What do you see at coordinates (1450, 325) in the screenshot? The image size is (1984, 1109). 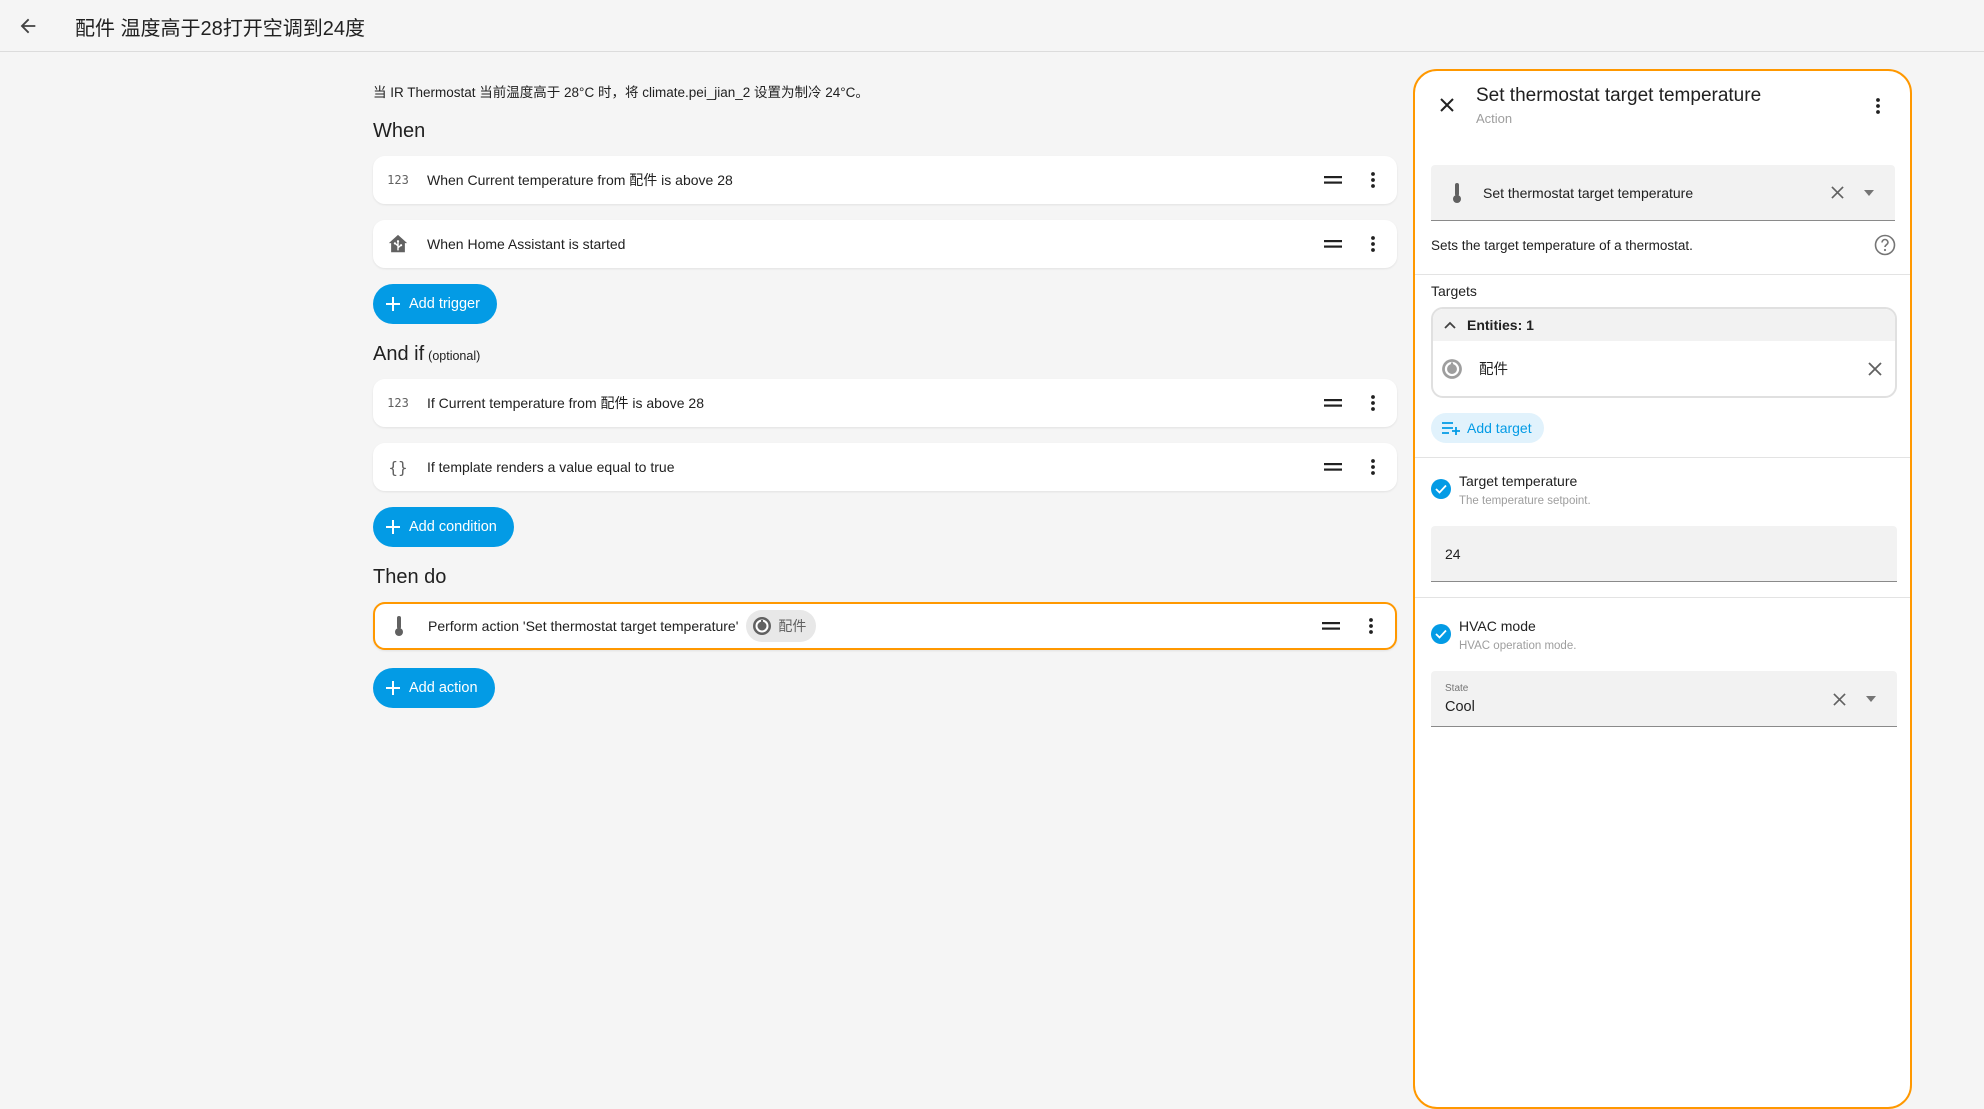 I see `chevron-up-icon` at bounding box center [1450, 325].